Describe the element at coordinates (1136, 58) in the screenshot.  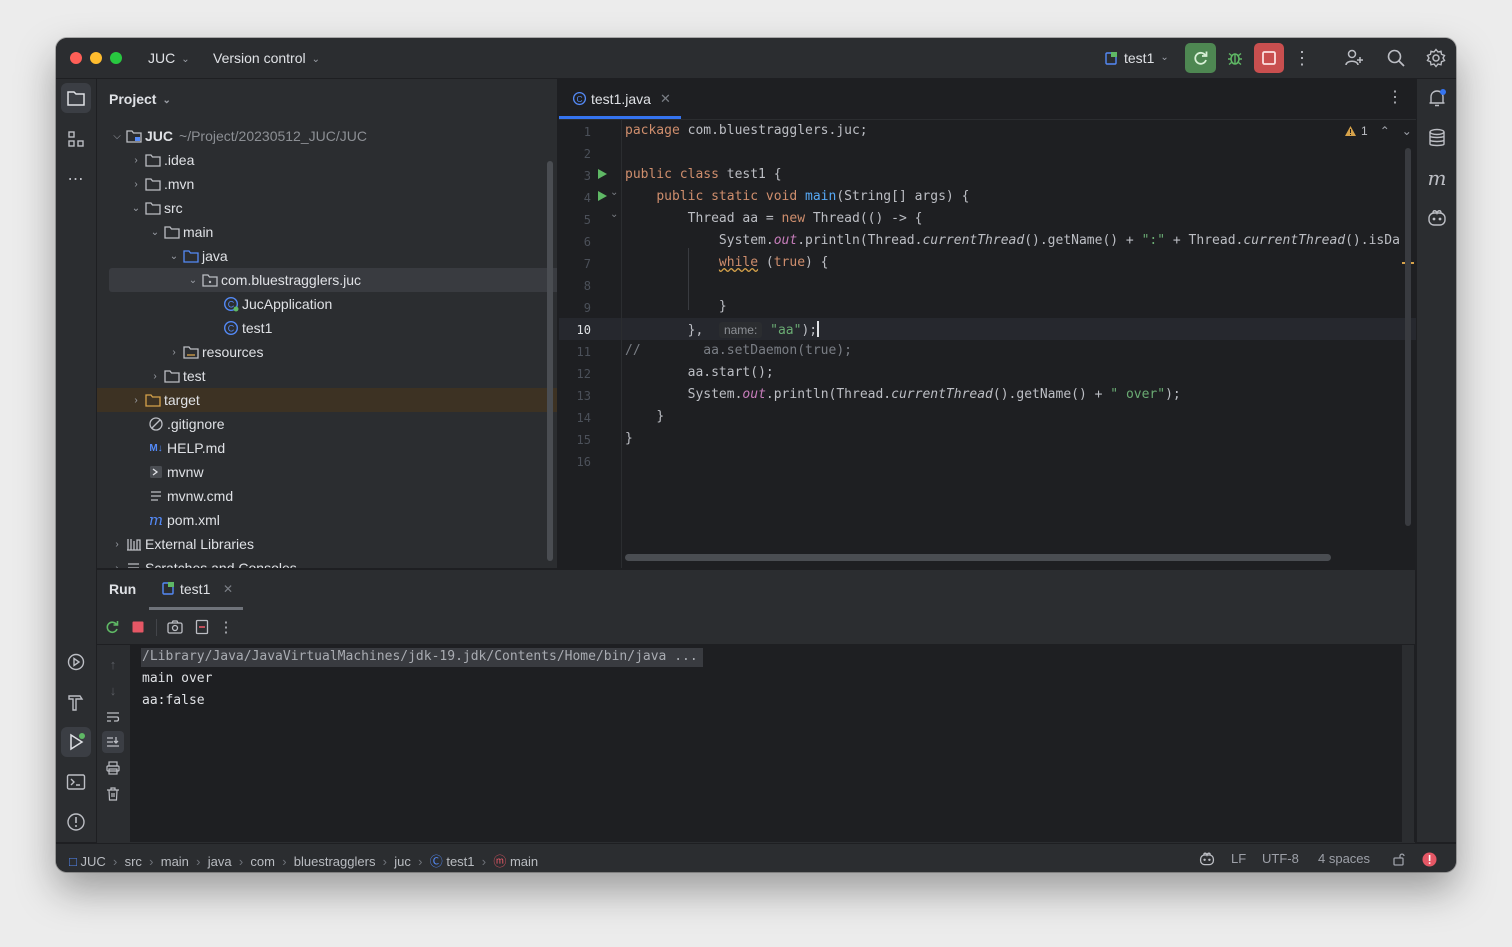
I see `run-config-selector: test1 ⌄` at that location.